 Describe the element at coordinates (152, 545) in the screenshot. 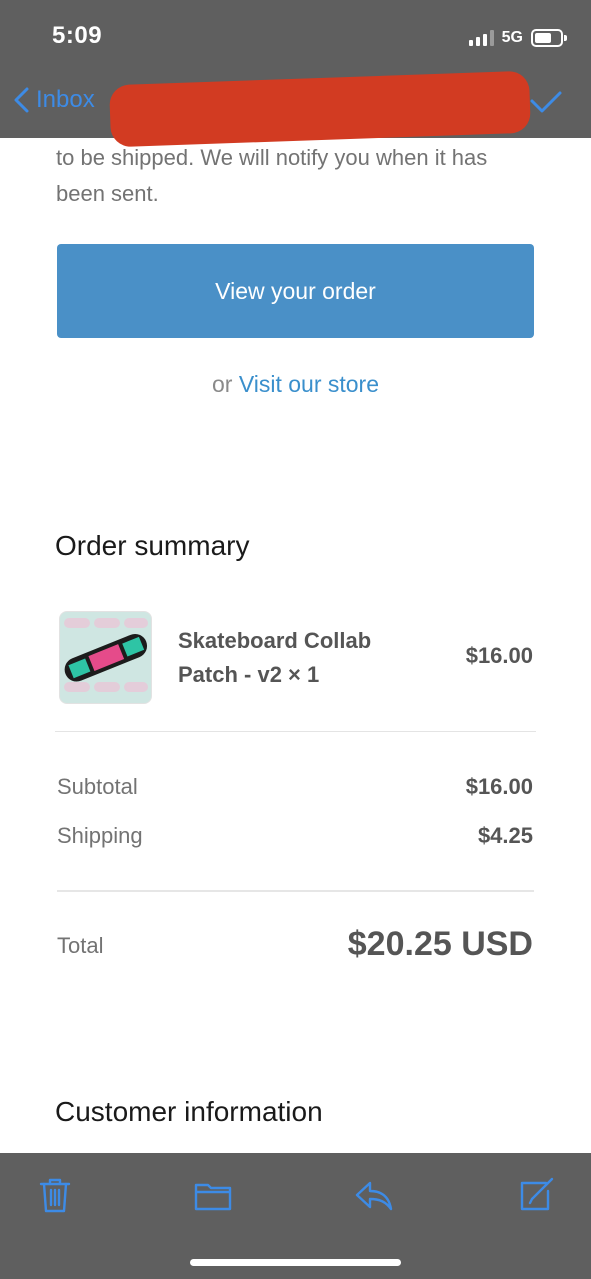

I see `order-summary-title: Order summary` at that location.